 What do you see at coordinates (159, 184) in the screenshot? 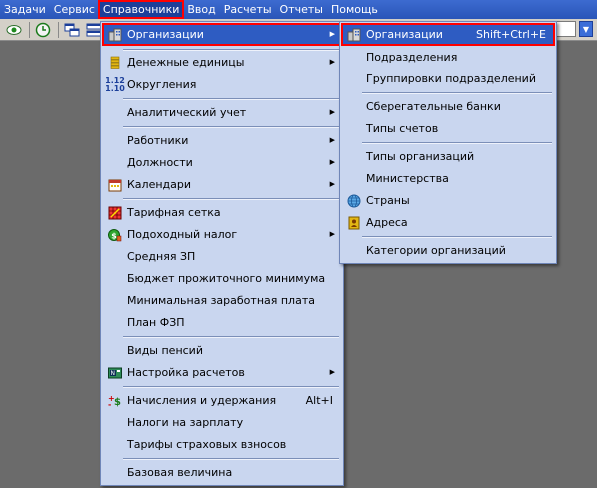
I see `menu-item-label: Календари` at bounding box center [159, 184].